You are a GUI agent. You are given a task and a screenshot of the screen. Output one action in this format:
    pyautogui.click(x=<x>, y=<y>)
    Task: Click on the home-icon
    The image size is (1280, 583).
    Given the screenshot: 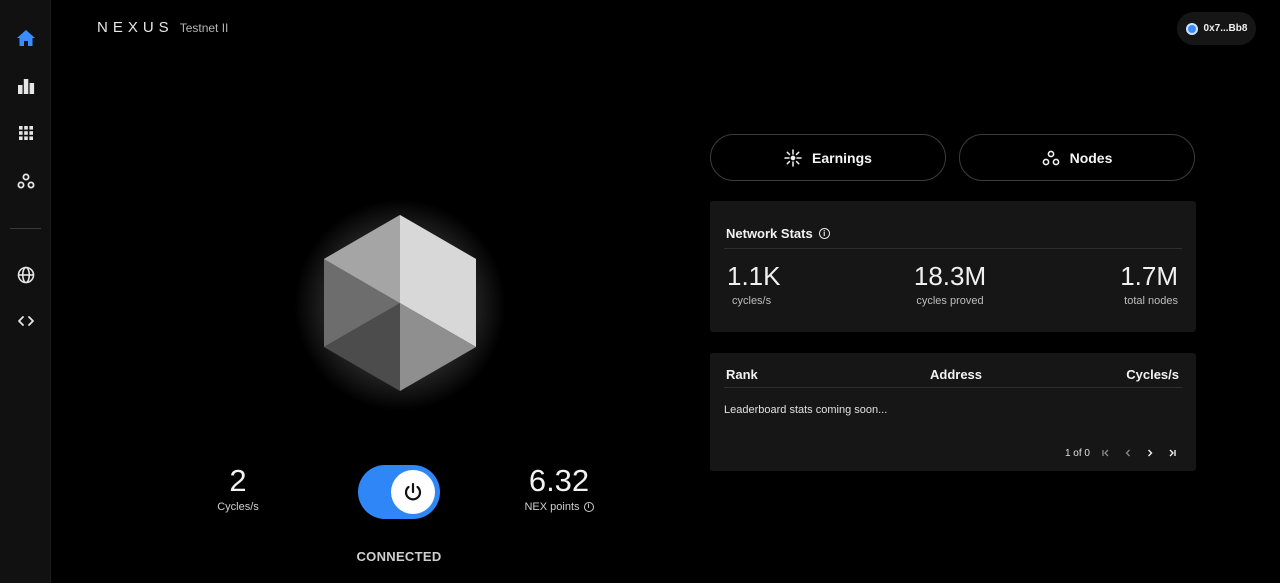 What is the action you would take?
    pyautogui.click(x=26, y=38)
    